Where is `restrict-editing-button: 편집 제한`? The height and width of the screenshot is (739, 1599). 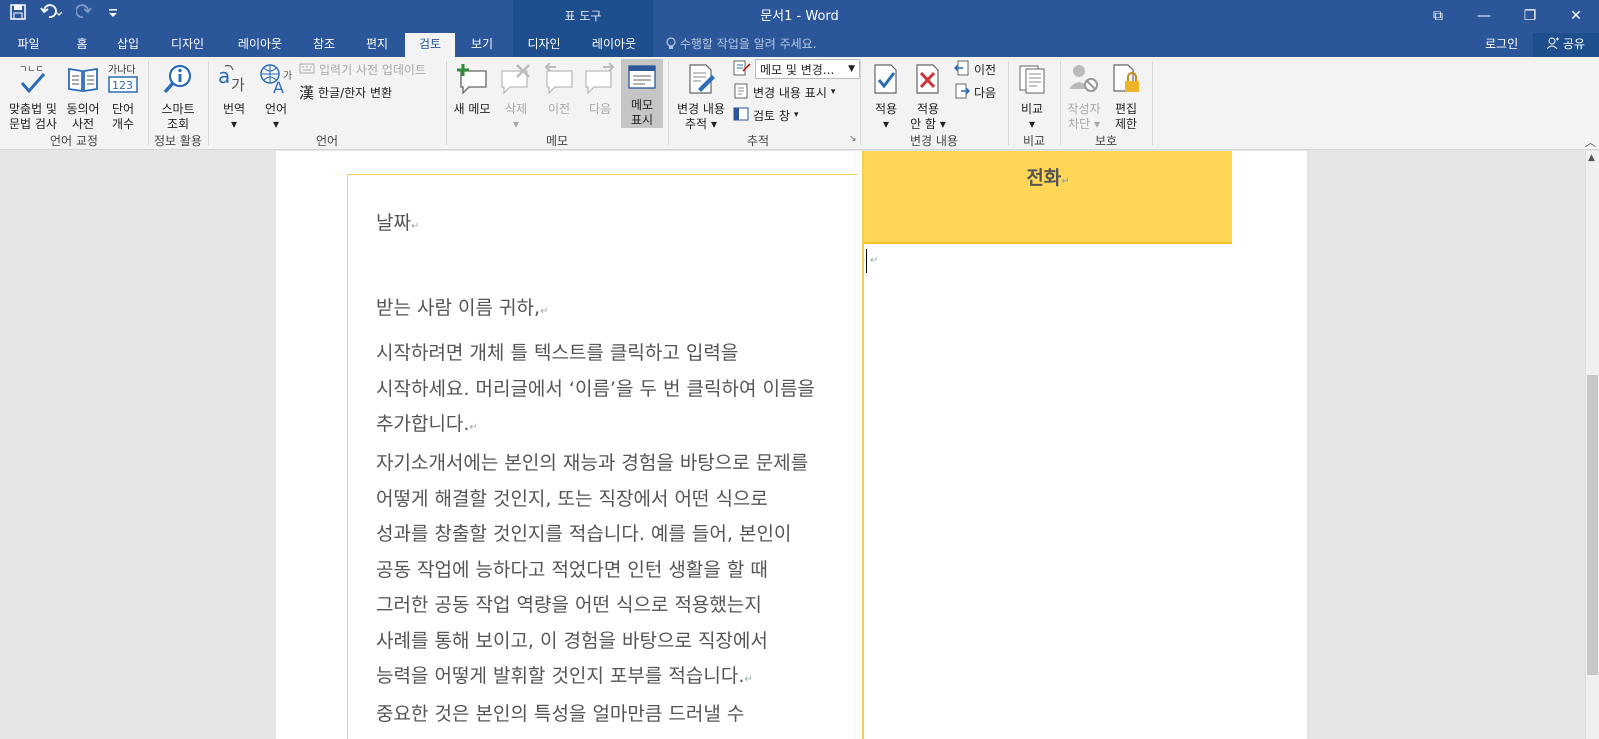 restrict-editing-button: 편집 제한 is located at coordinates (1126, 97).